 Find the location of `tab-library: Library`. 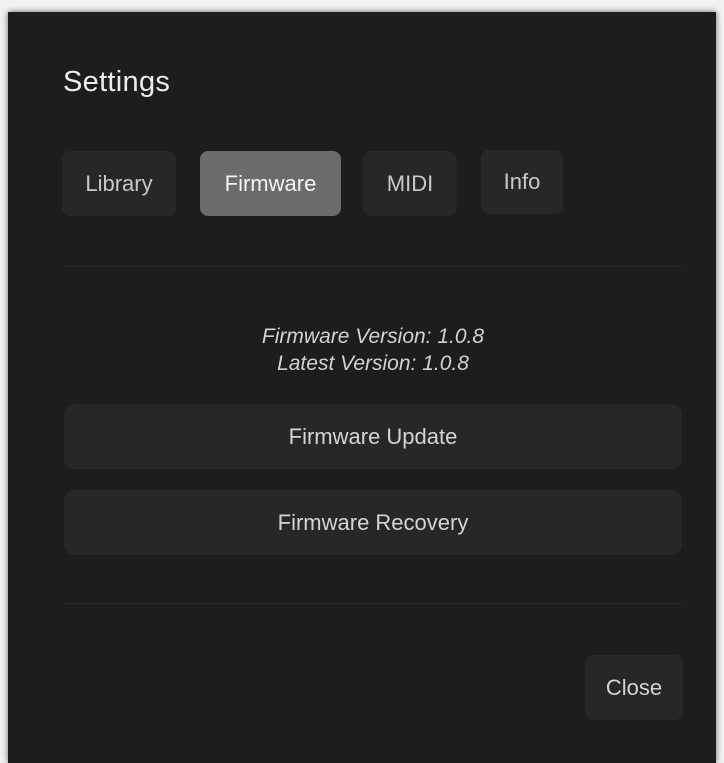

tab-library: Library is located at coordinates (119, 183).